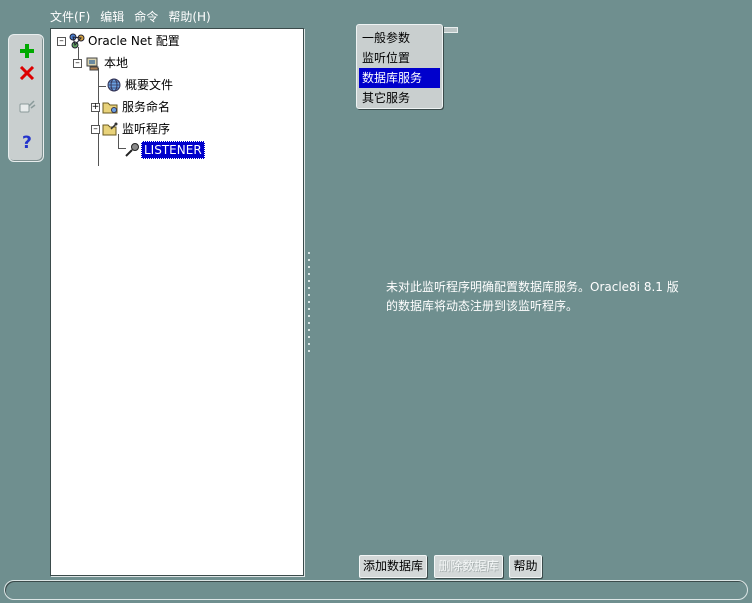 The width and height of the screenshot is (752, 603). I want to click on help-dialog-button: 帮助, so click(525, 566).